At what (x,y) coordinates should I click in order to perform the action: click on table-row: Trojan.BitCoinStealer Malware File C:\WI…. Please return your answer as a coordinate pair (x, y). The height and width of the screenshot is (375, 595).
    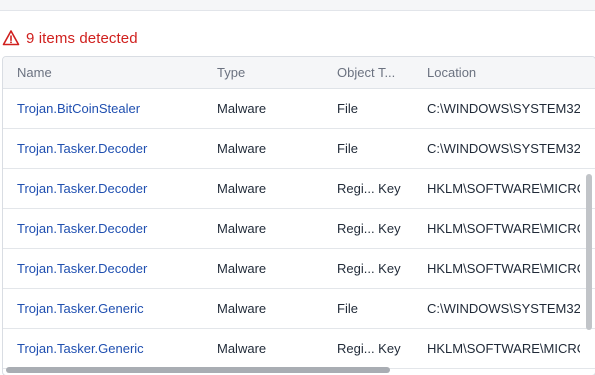
    Looking at the image, I should click on (299, 109).